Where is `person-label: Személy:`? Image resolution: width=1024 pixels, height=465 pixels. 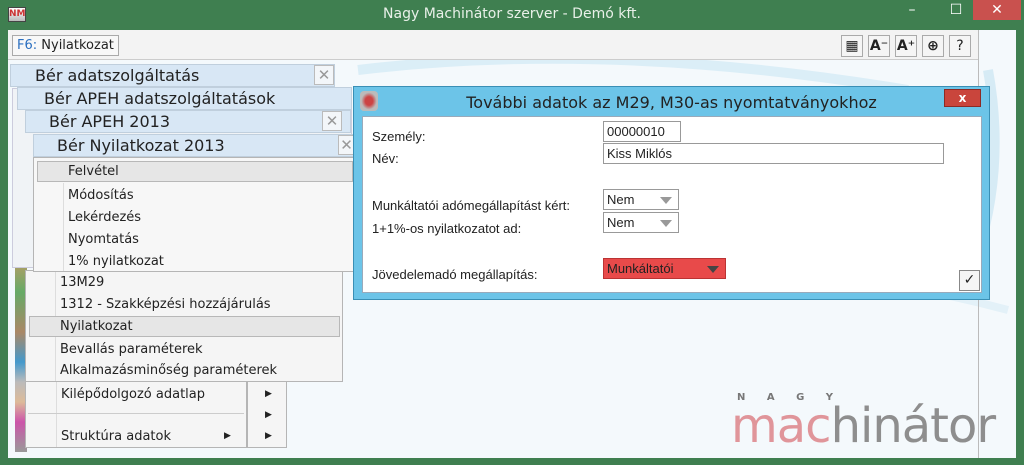
person-label: Személy: is located at coordinates (399, 136).